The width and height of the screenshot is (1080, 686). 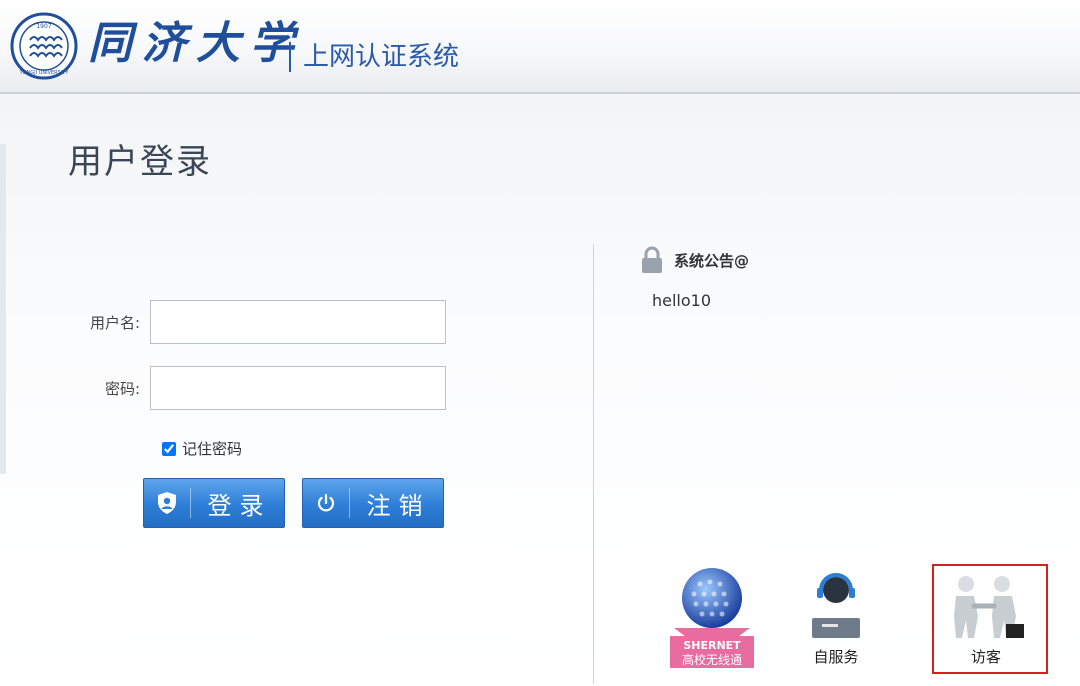 I want to click on page-title: 用户登录, so click(x=140, y=162).